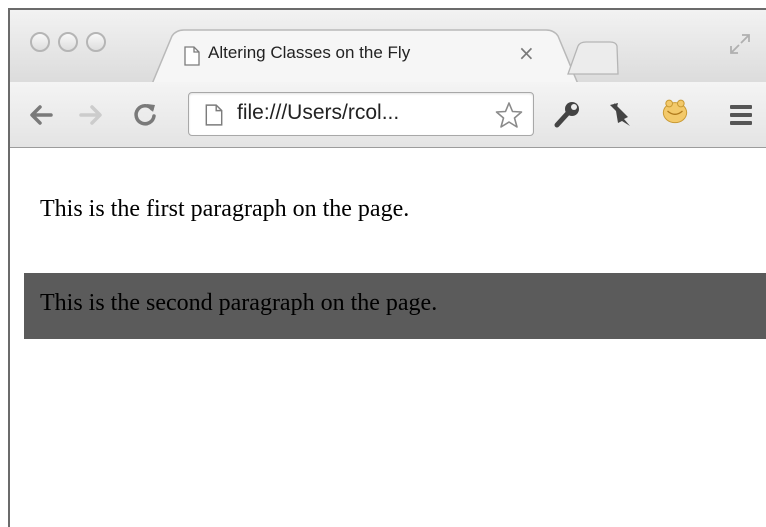 The width and height of the screenshot is (766, 527). I want to click on new-tab-button, so click(593, 58).